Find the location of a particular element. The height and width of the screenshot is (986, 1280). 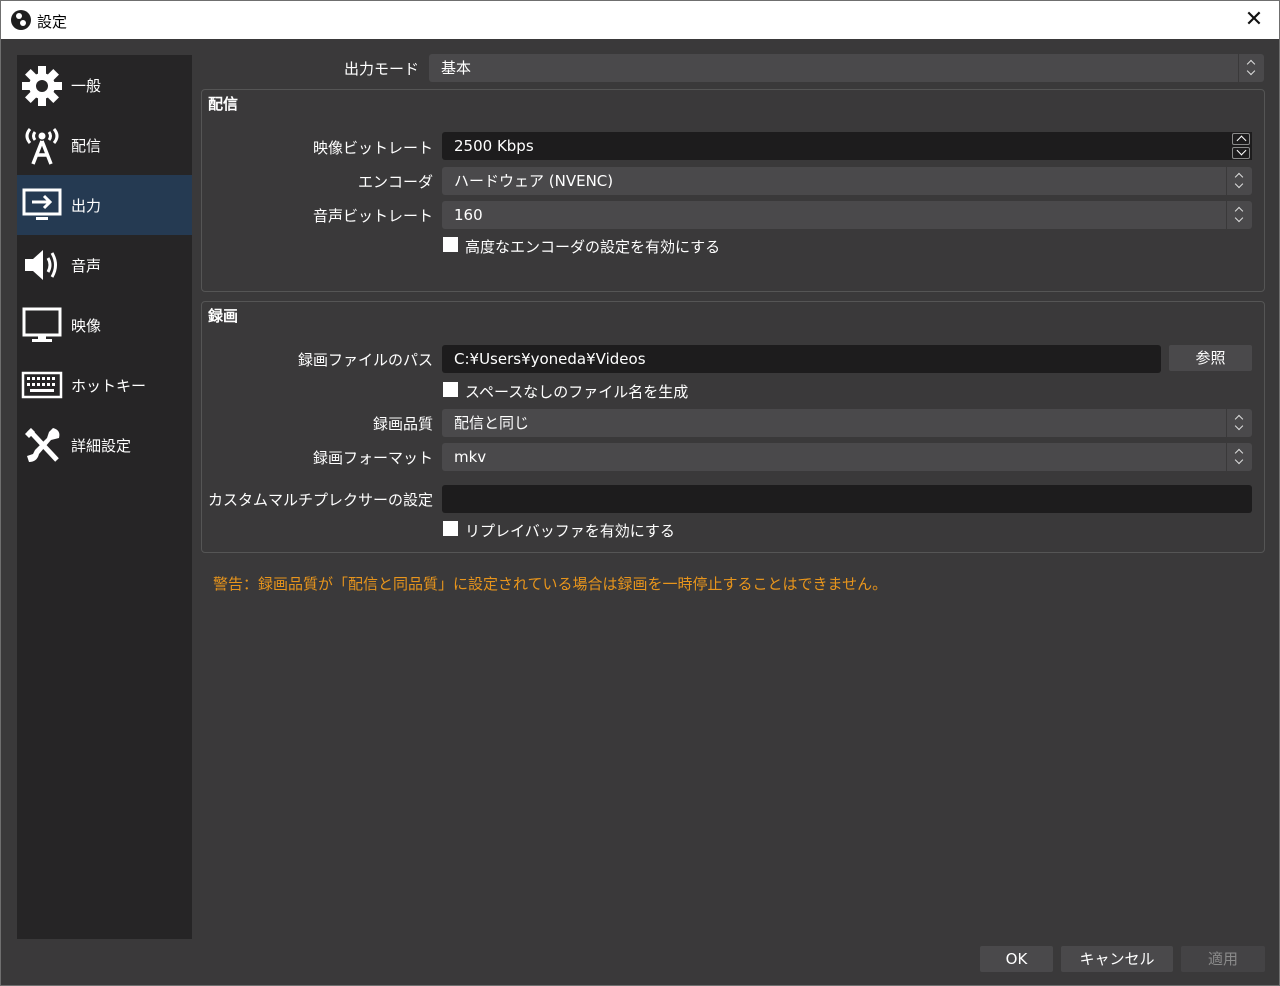

checkbox-label: スペースなしのファイル名を生成 is located at coordinates (577, 392).